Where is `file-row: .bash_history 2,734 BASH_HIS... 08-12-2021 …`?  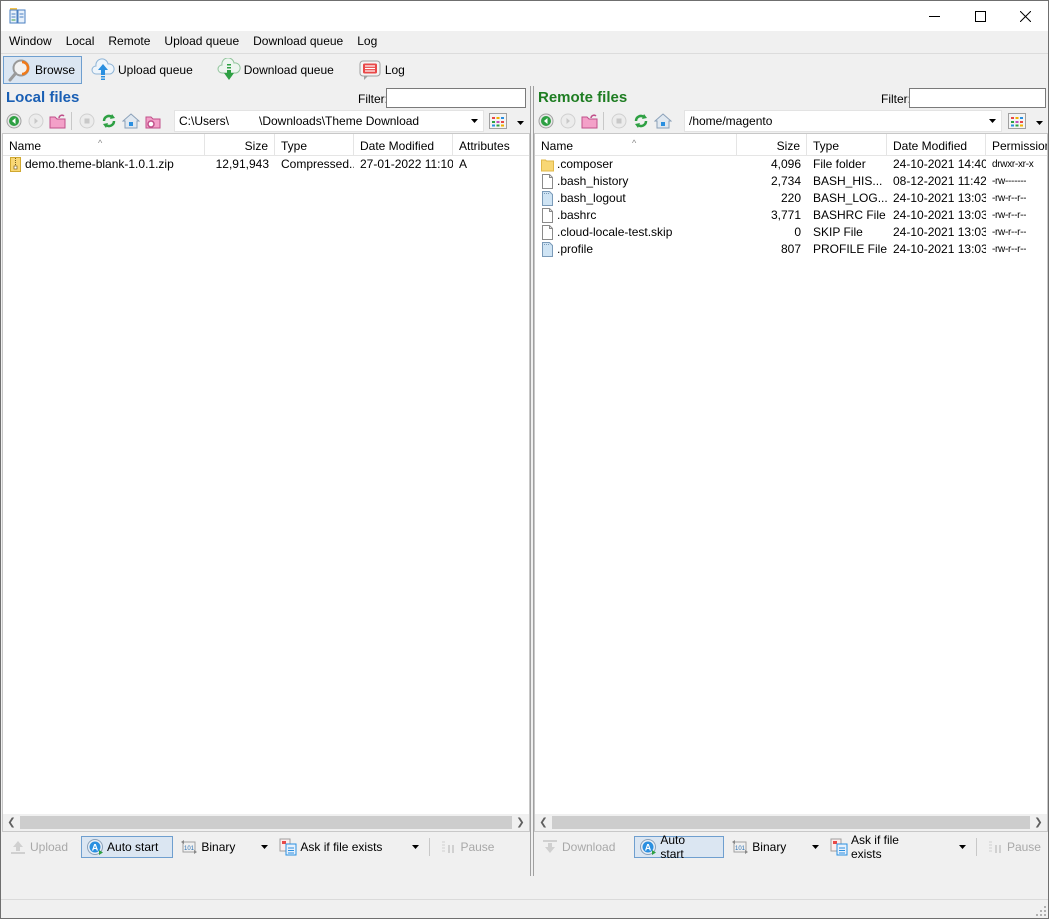
file-row: .bash_history 2,734 BASH_HIS... 08-12-2021 … is located at coordinates (791, 181).